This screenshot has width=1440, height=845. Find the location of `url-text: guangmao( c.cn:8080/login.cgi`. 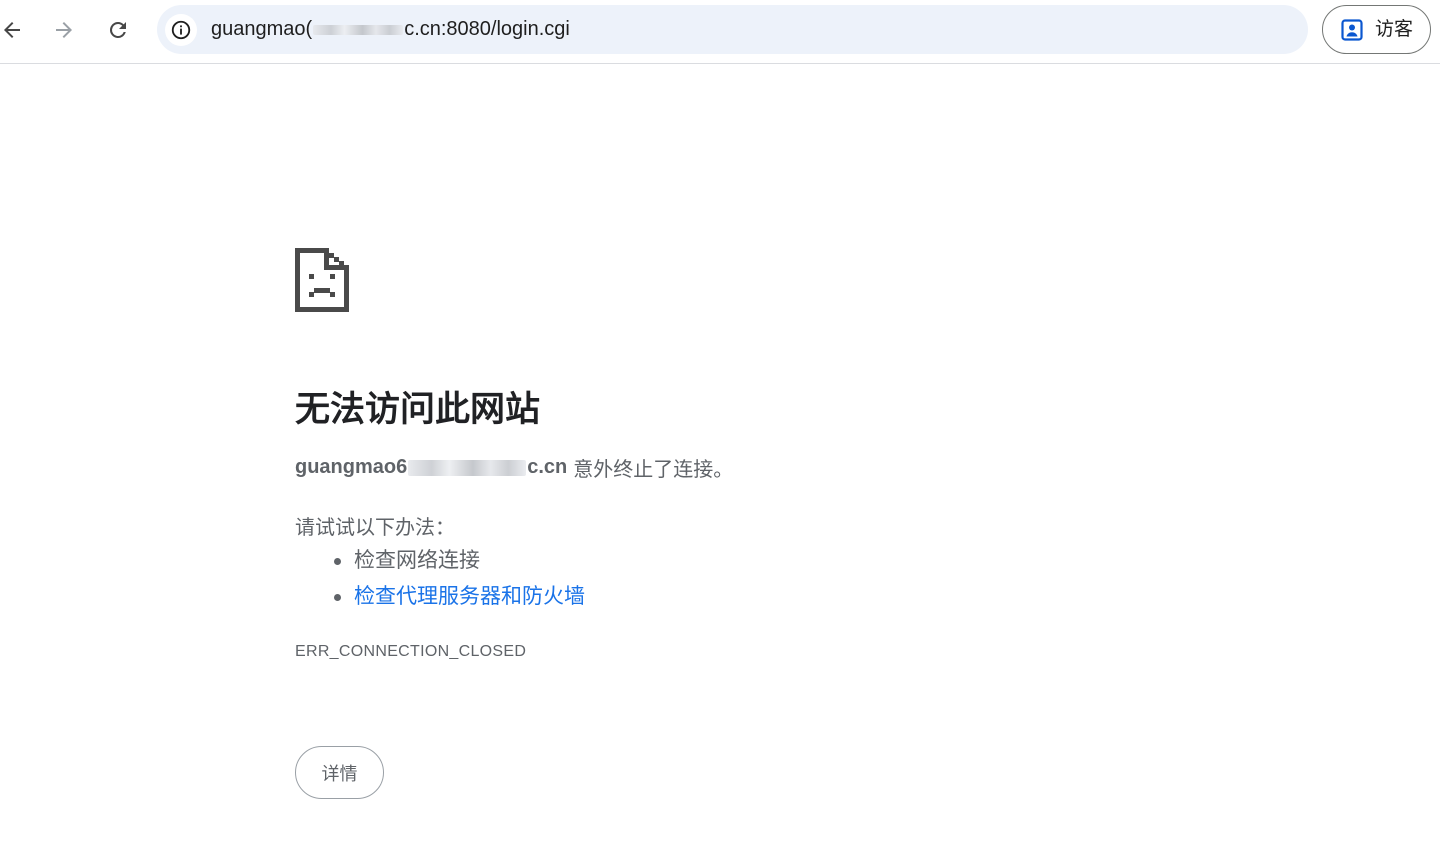

url-text: guangmao( c.cn:8080/login.cgi is located at coordinates (390, 29).